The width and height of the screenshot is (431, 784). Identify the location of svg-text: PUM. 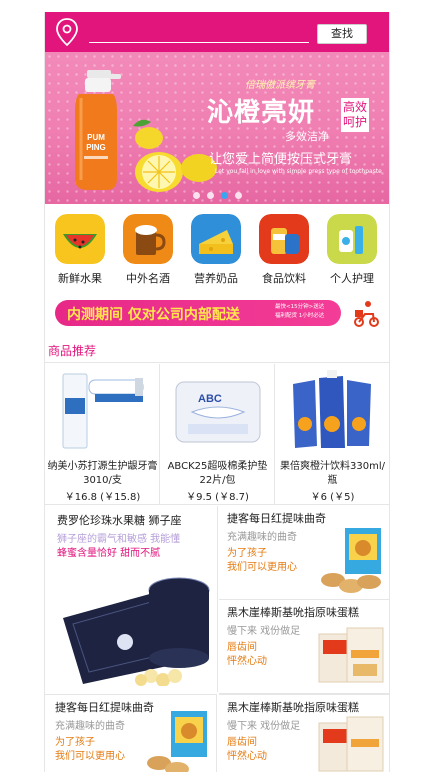
(96, 137).